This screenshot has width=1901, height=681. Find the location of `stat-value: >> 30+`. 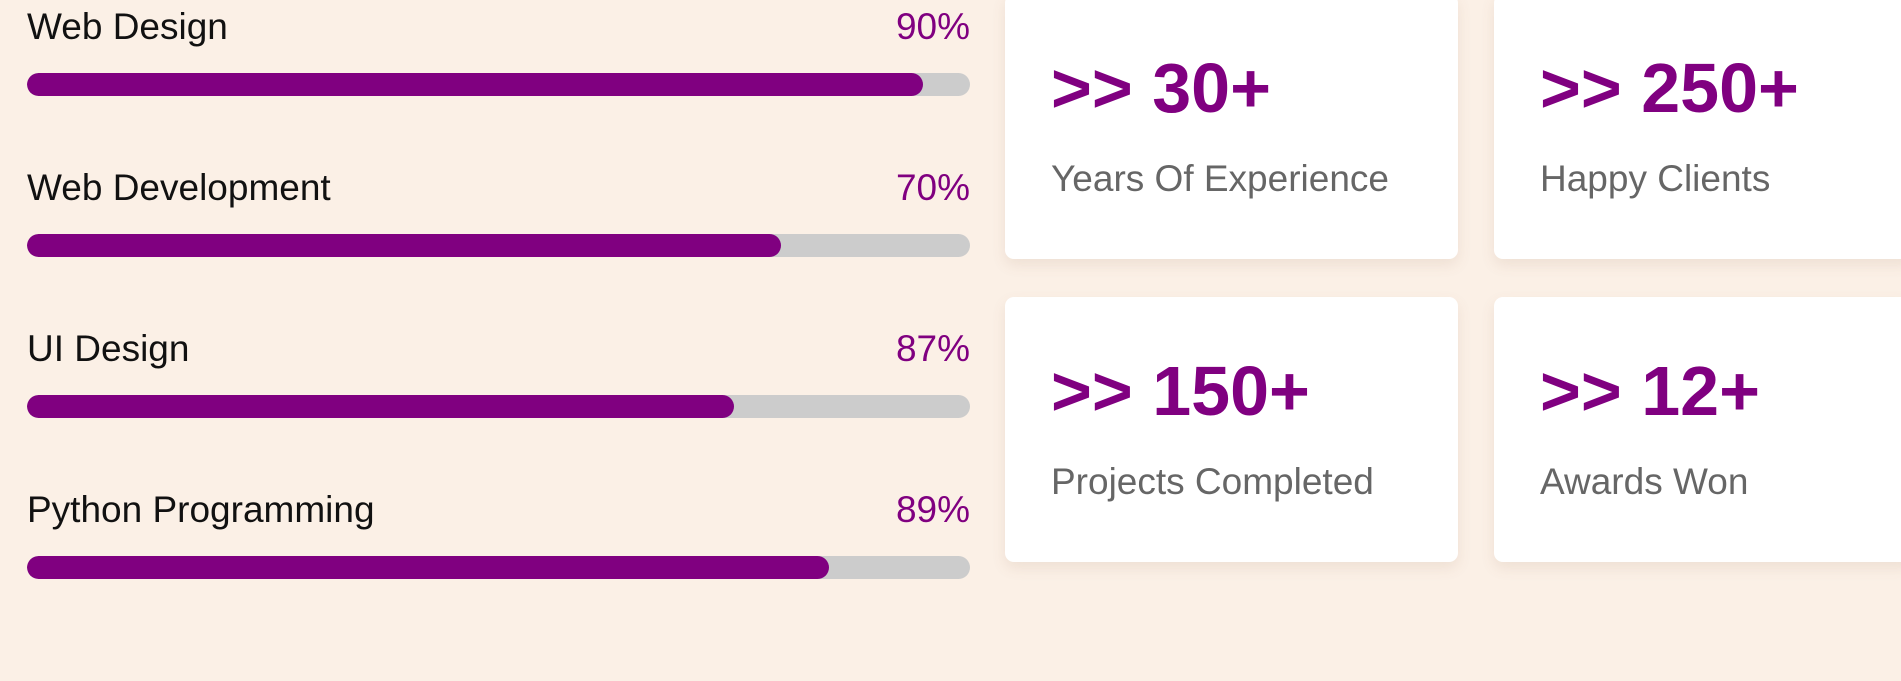

stat-value: >> 30+ is located at coordinates (1161, 88).